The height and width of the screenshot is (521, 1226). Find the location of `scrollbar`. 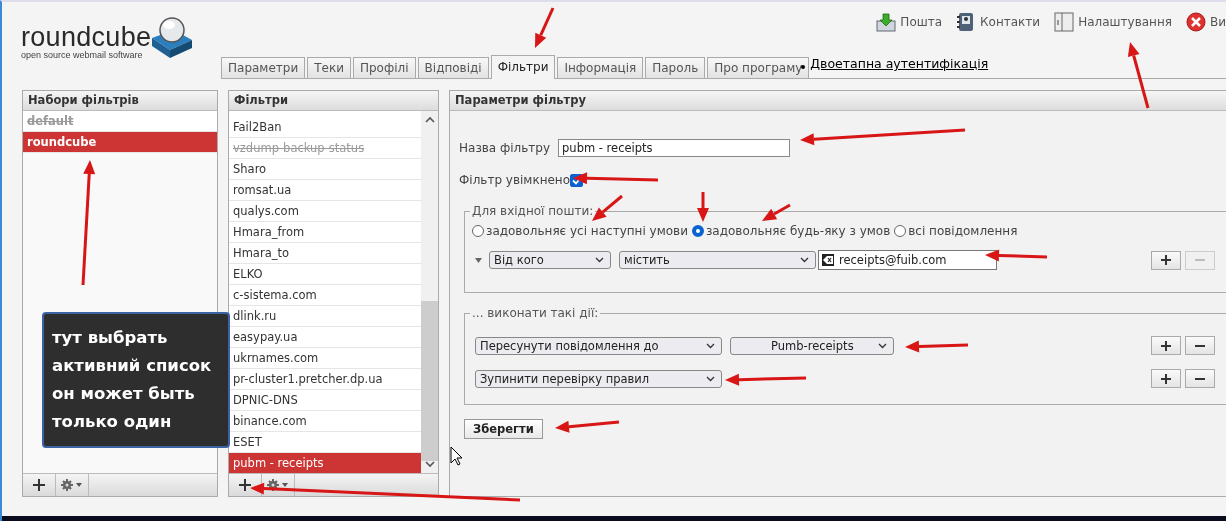

scrollbar is located at coordinates (429, 292).